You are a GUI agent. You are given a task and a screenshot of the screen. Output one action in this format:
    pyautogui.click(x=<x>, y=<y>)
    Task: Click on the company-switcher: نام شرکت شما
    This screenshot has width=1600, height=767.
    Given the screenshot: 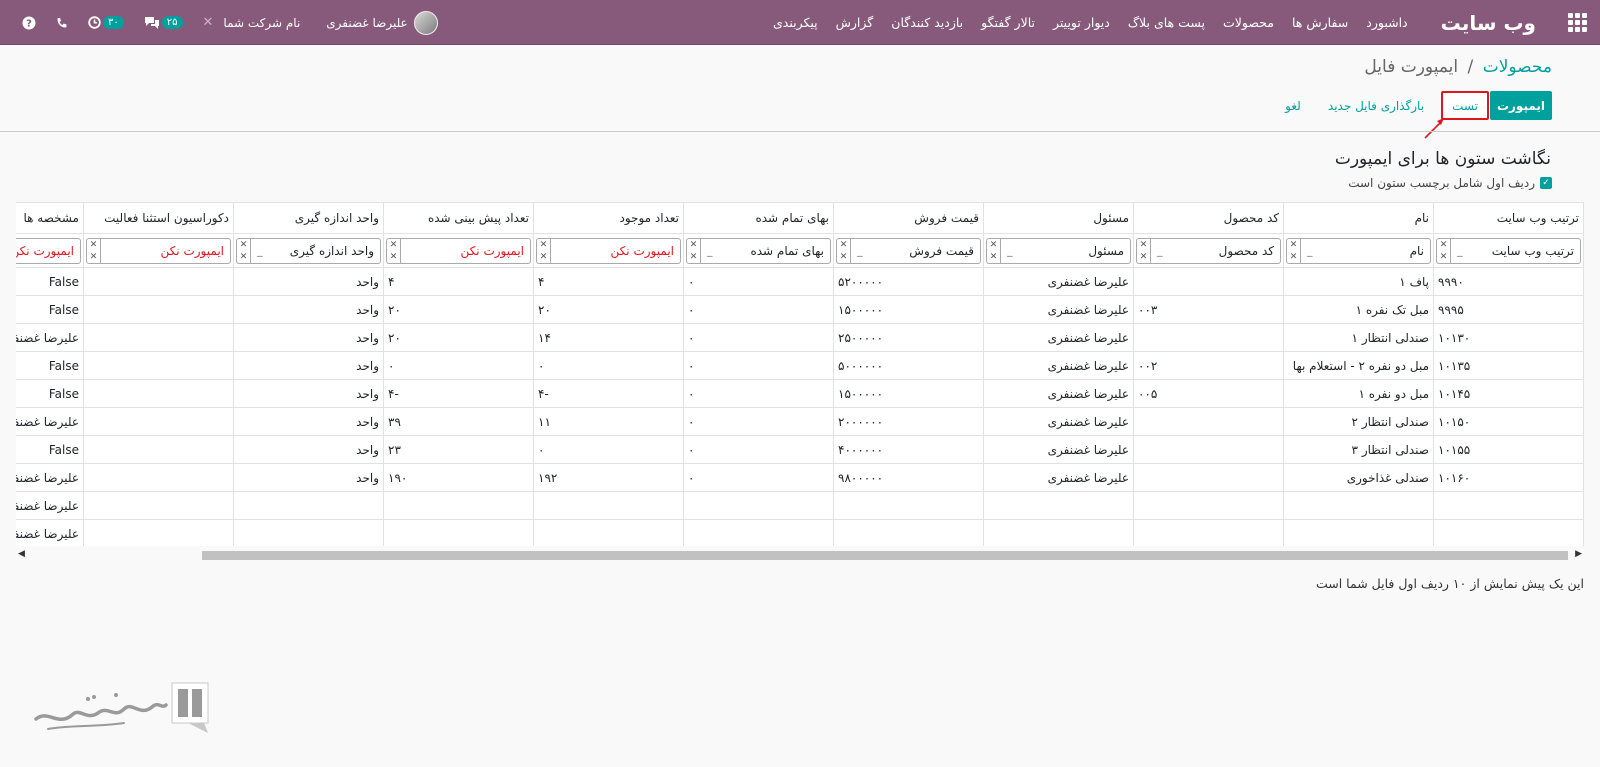 What is the action you would take?
    pyautogui.click(x=261, y=23)
    